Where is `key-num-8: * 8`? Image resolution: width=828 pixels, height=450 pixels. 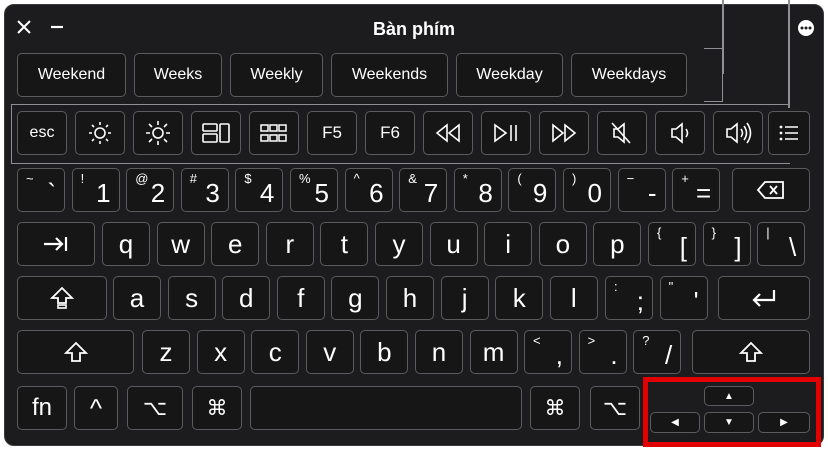 key-num-8: * 8 is located at coordinates (477, 190).